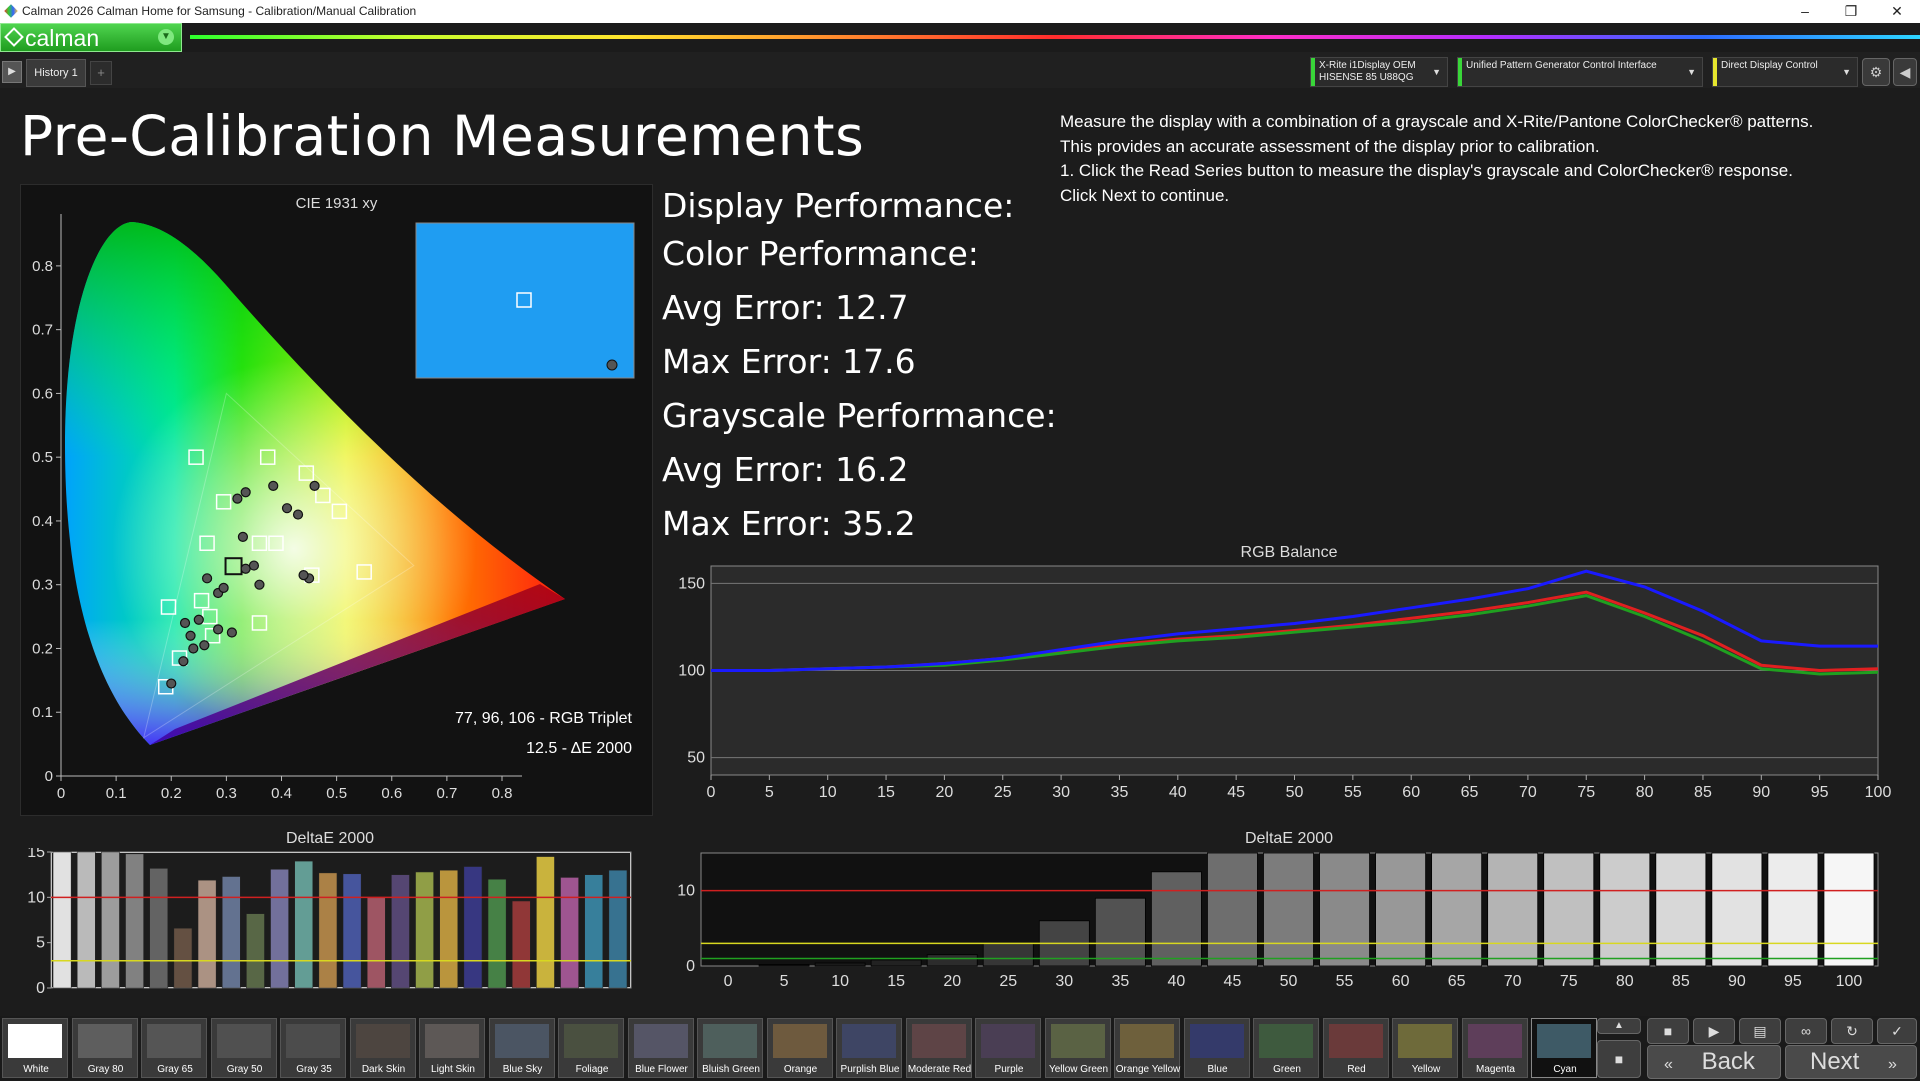 The height and width of the screenshot is (1081, 1920). What do you see at coordinates (1619, 1059) in the screenshot?
I see `stop-icon: ■` at bounding box center [1619, 1059].